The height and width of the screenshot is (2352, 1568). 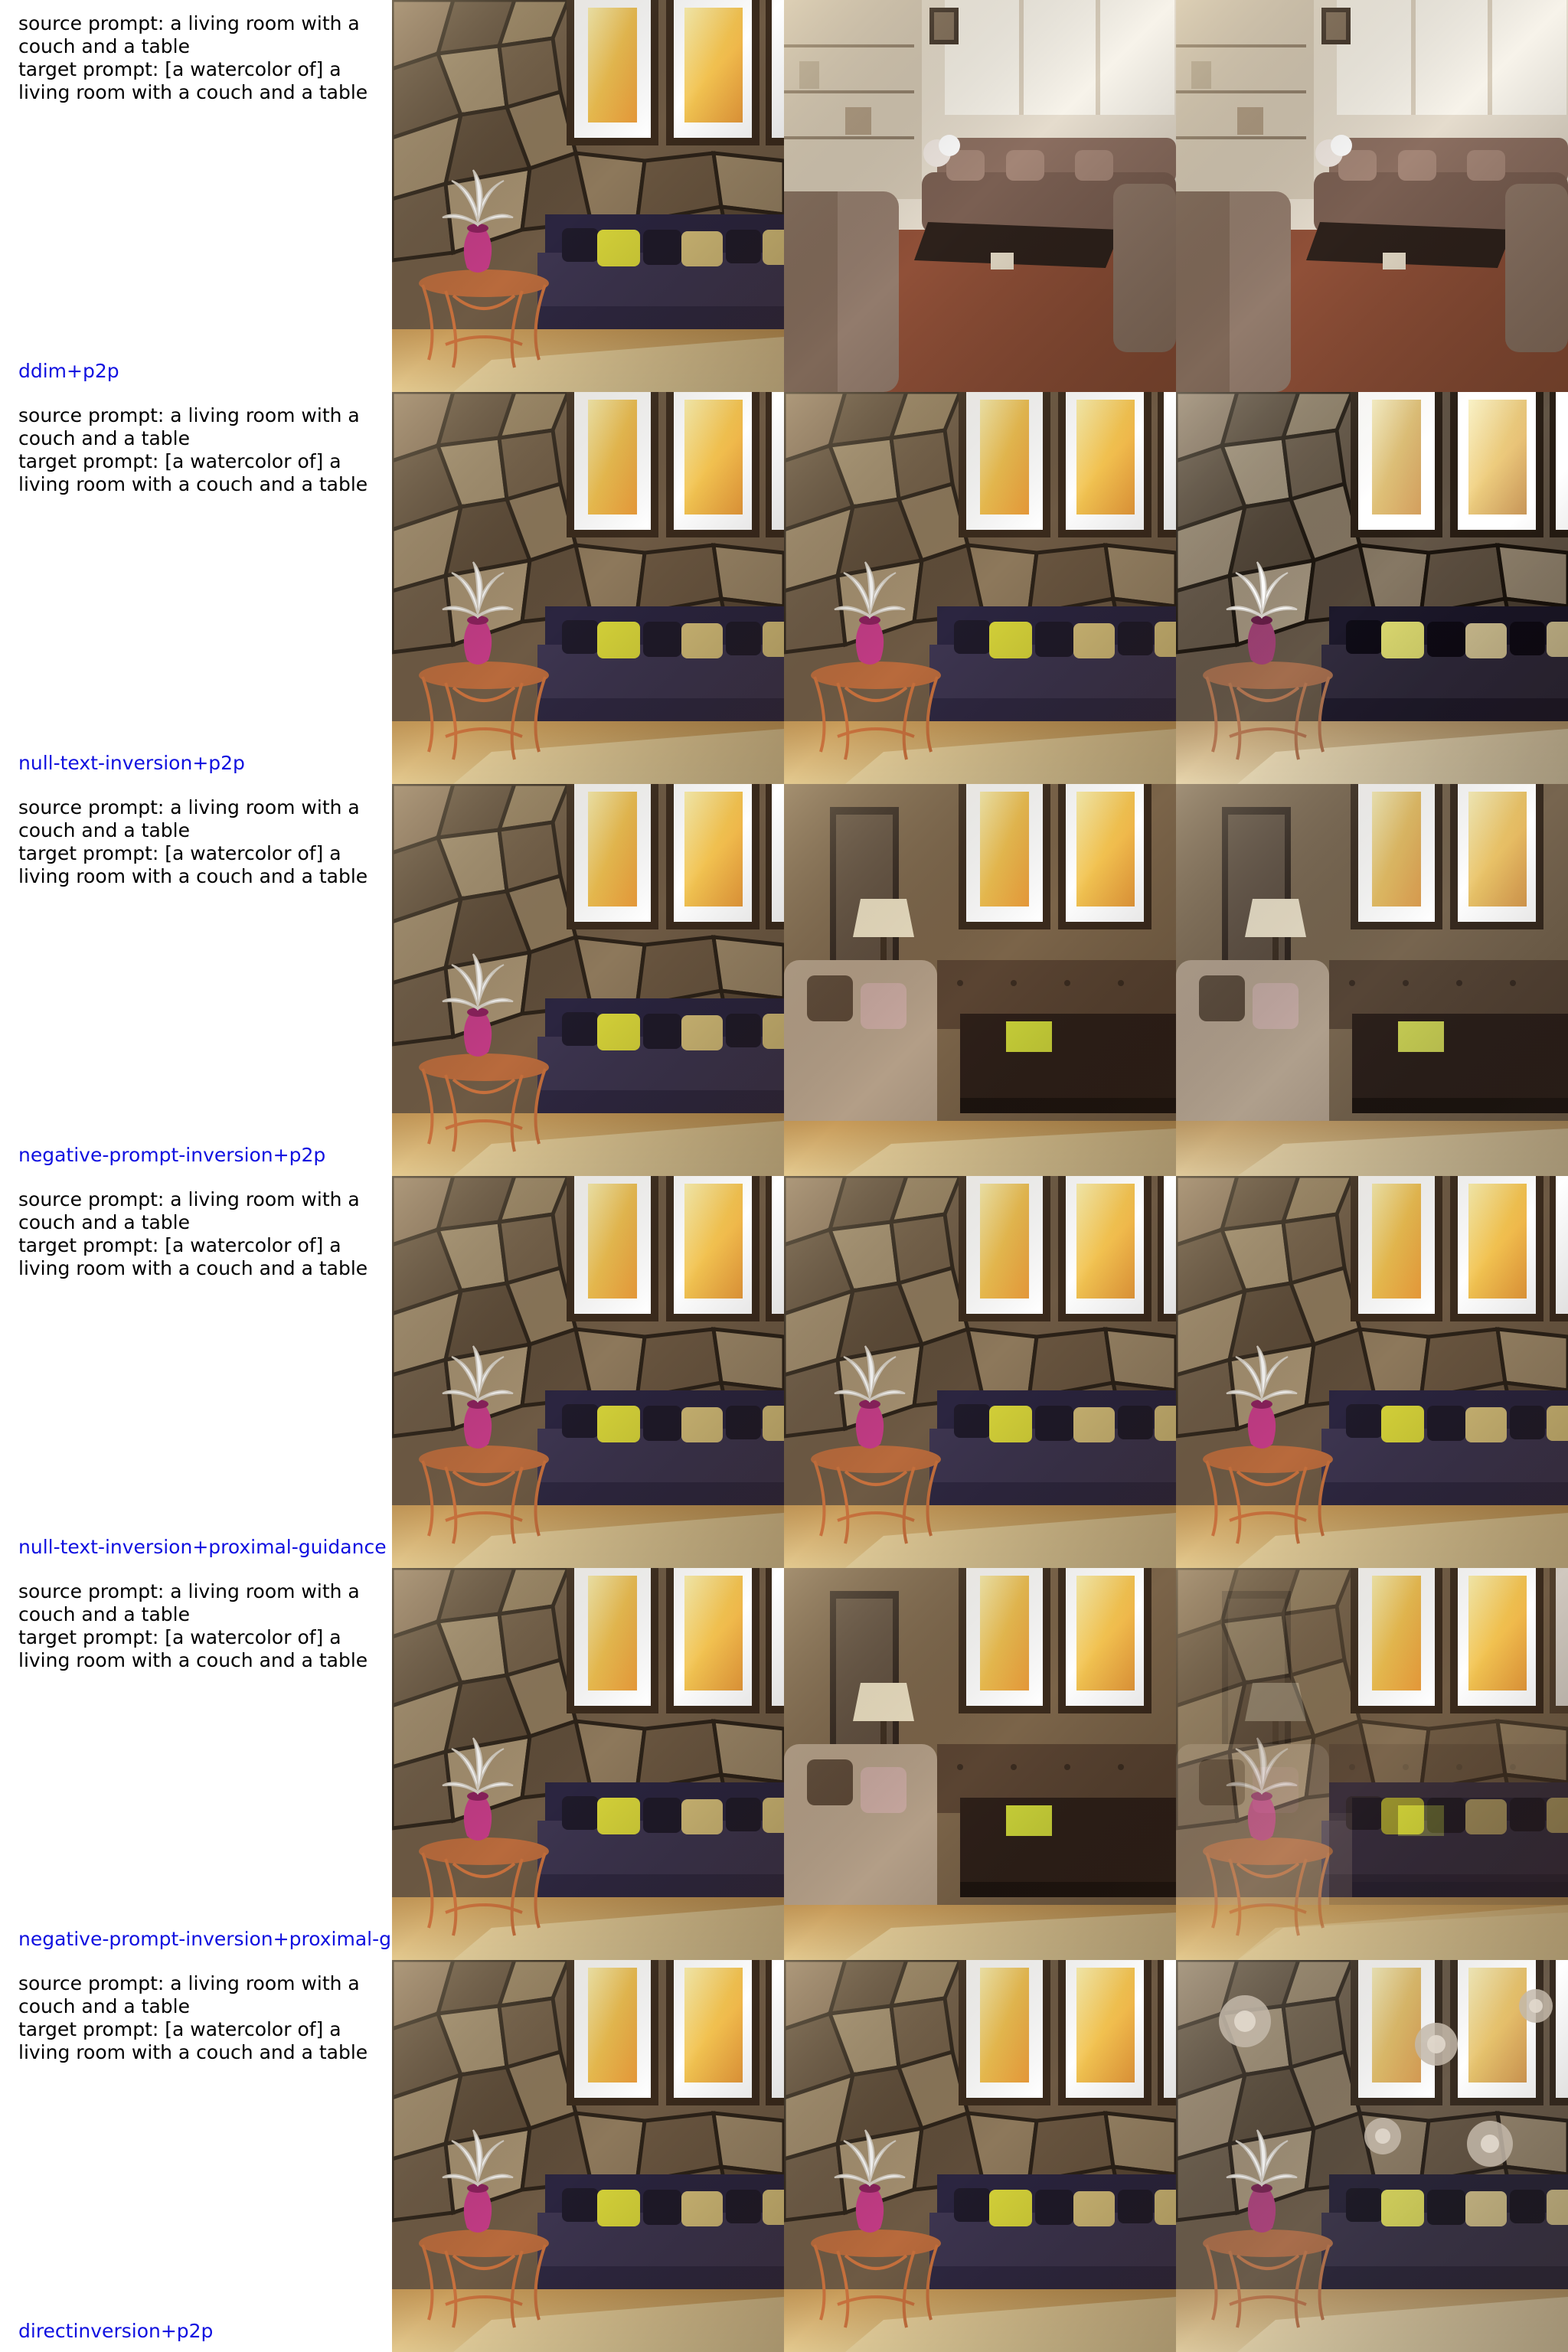 What do you see at coordinates (202, 1547) in the screenshot?
I see `method-label: null-text-inversion+proximal-guidance` at bounding box center [202, 1547].